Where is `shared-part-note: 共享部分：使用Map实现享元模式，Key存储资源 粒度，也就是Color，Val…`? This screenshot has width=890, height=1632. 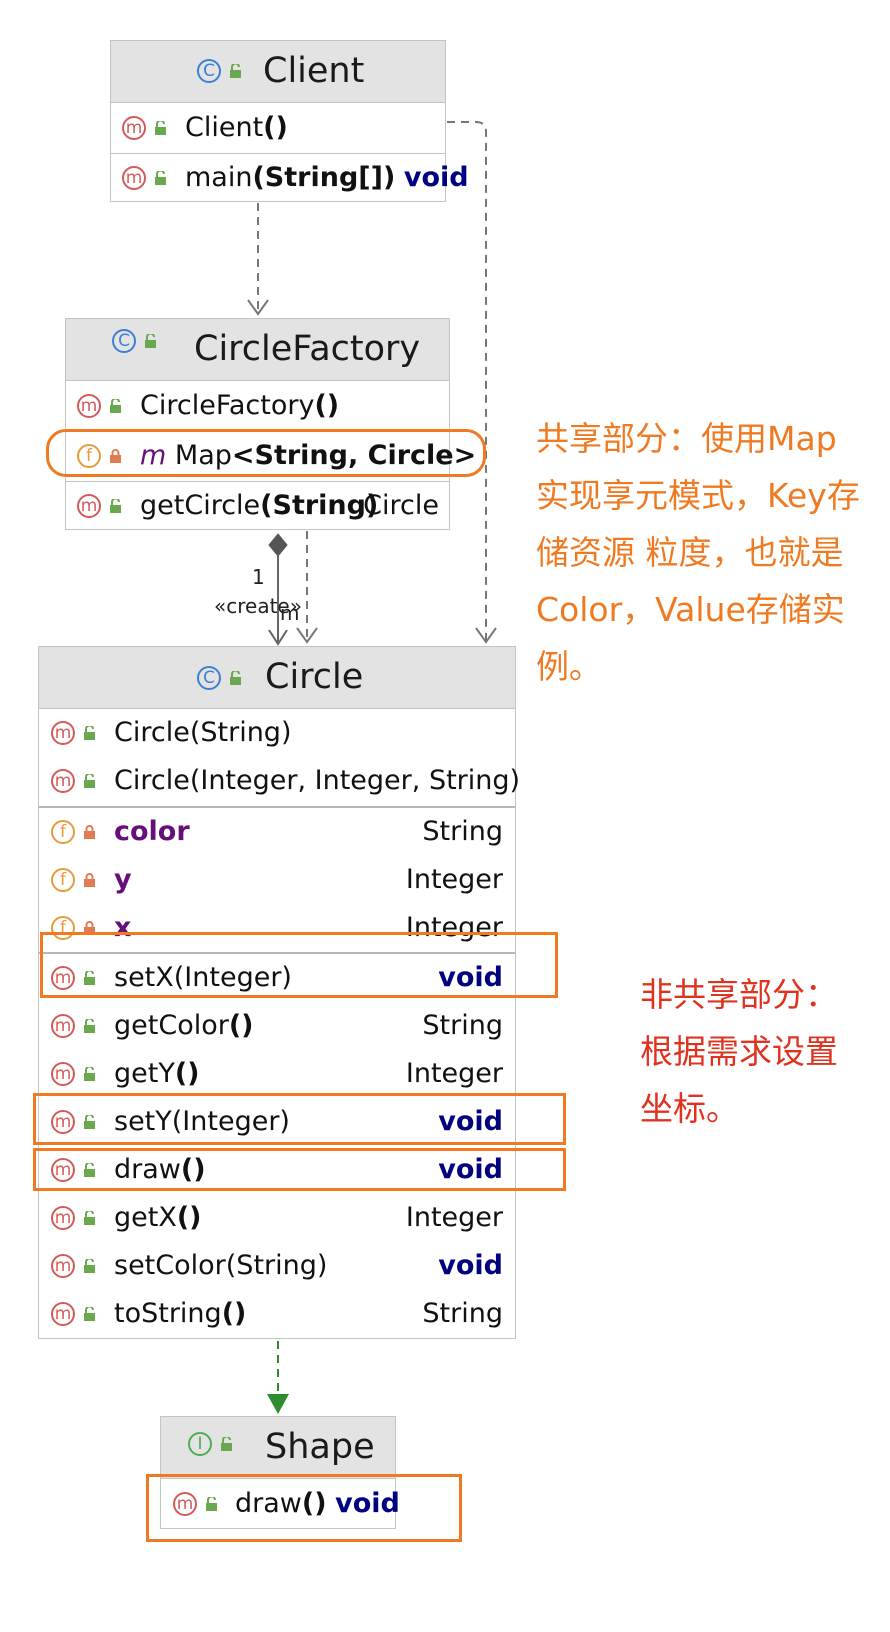
shared-part-note: 共享部分：使用Map实现享元模式，Key存储资源 粒度，也就是Color，Val… is located at coordinates (698, 552).